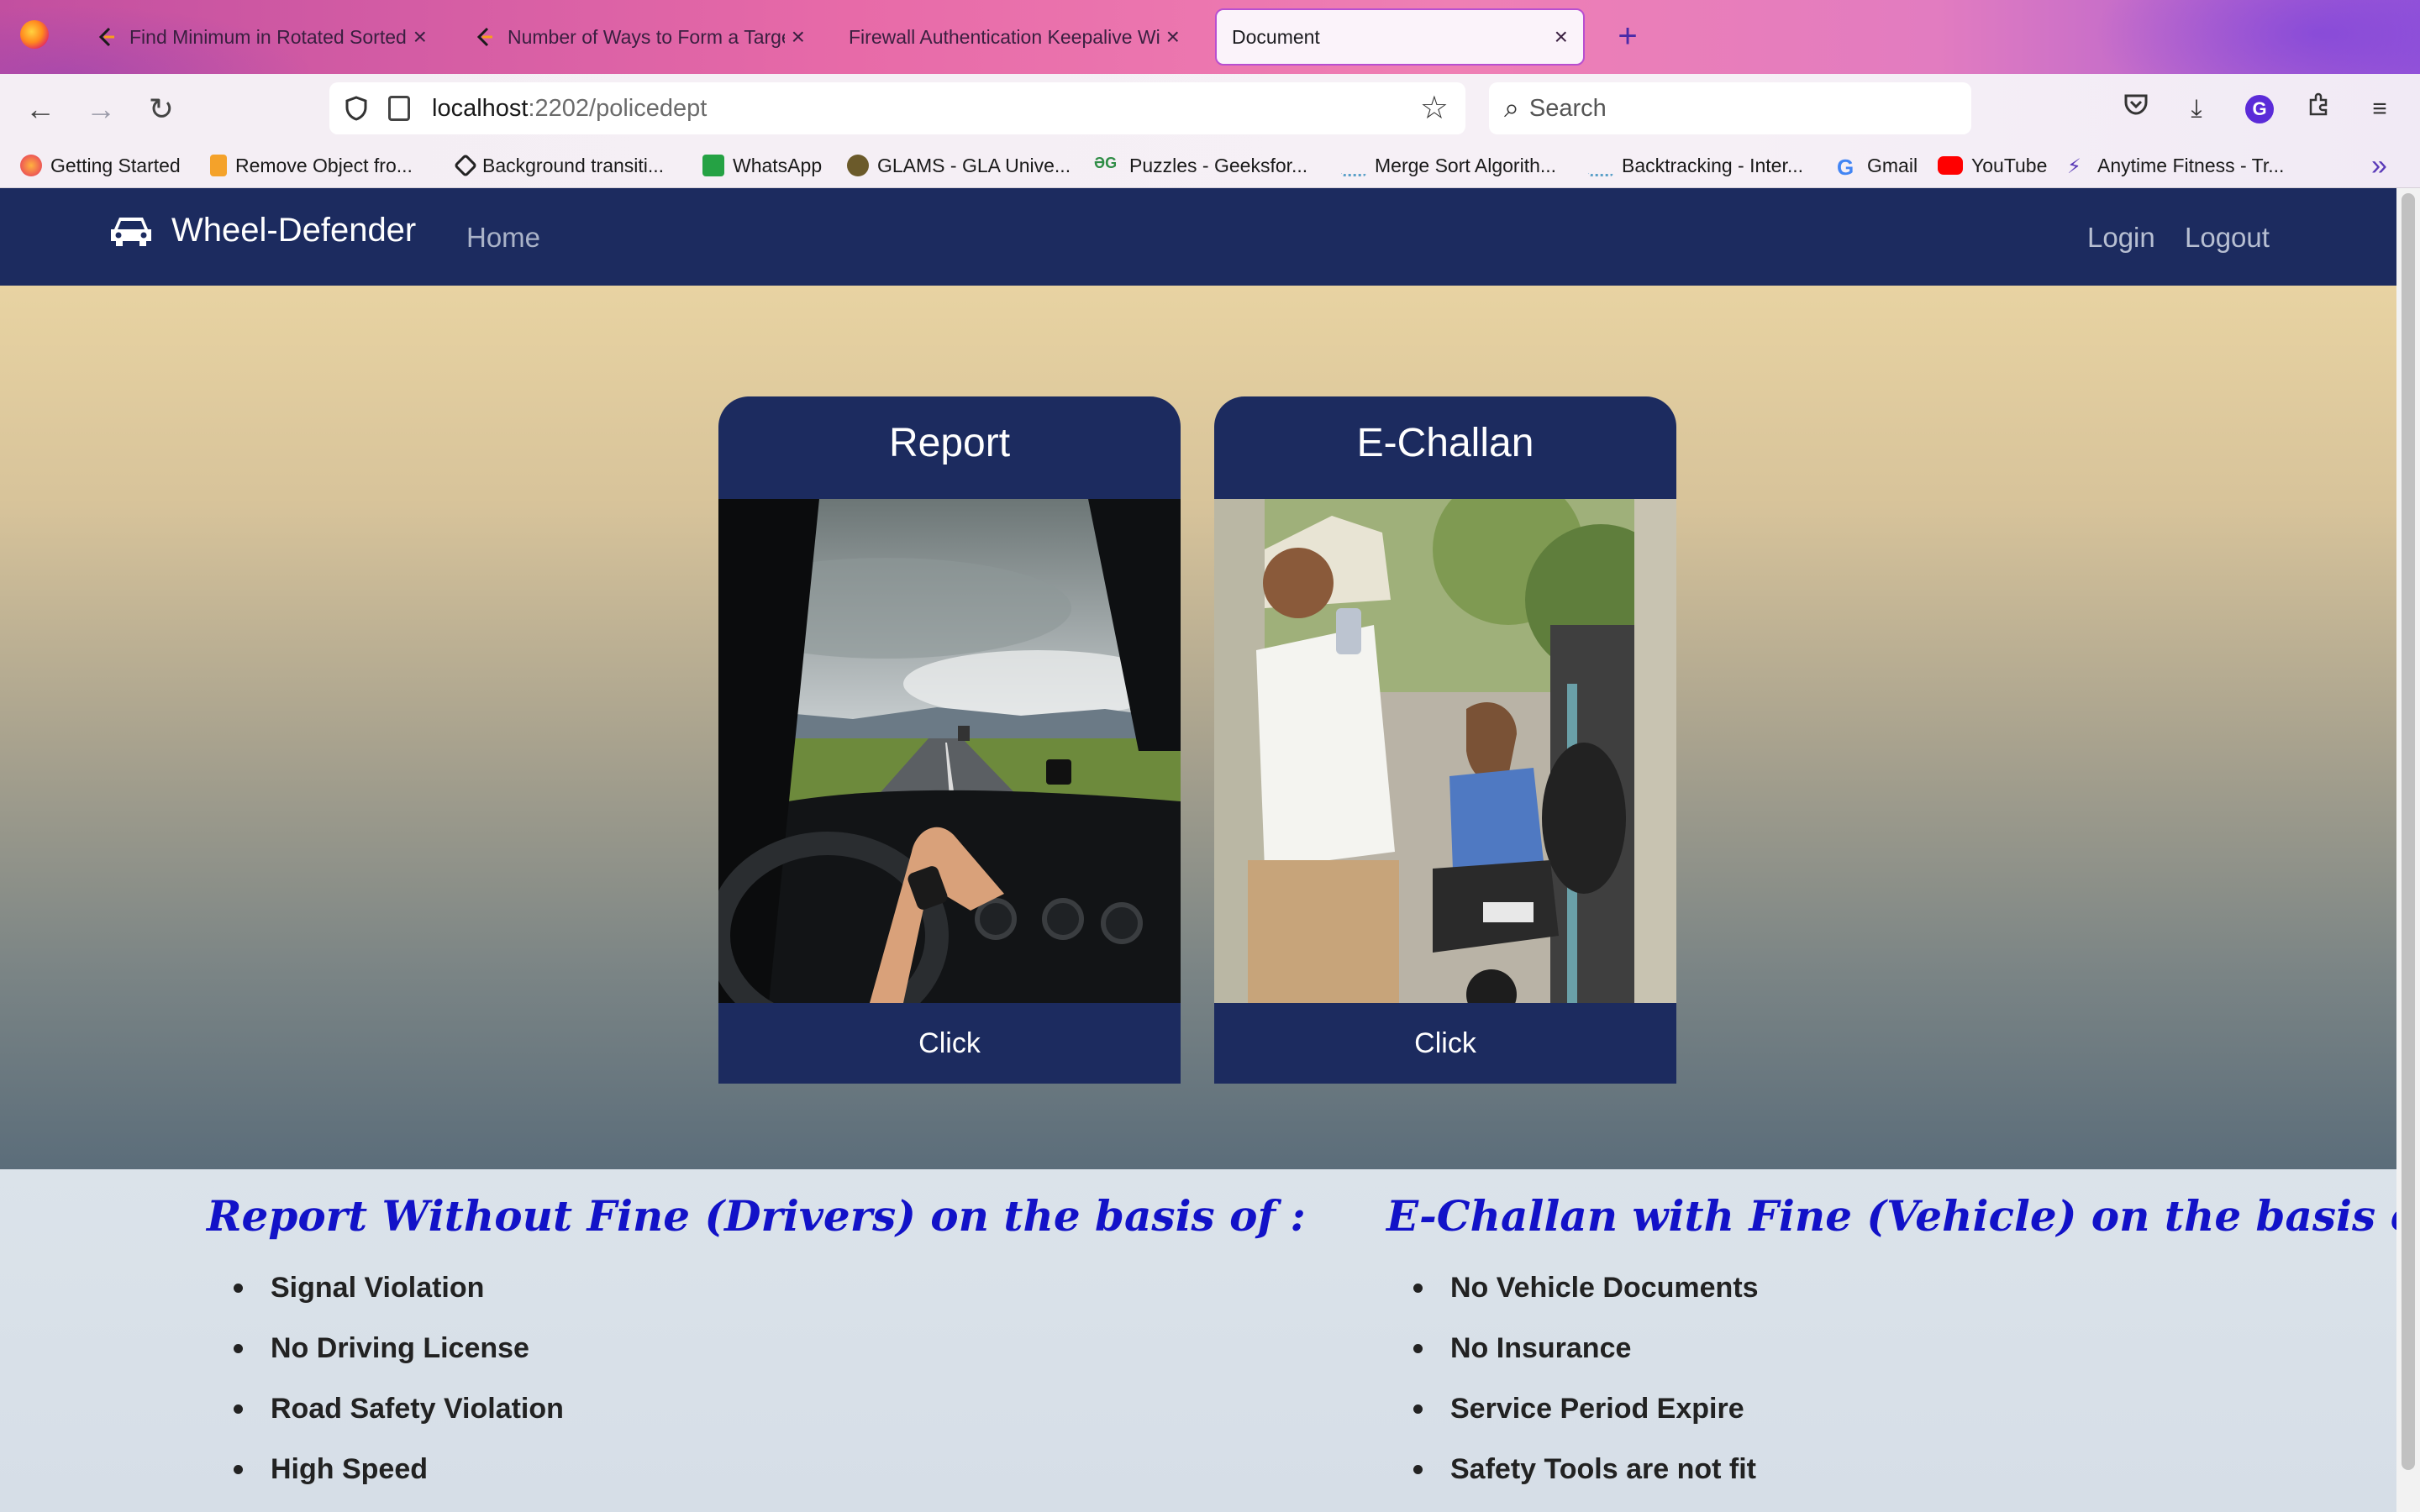  What do you see at coordinates (2074, 166) in the screenshot?
I see `anytime-fitness-icon: ⚡` at bounding box center [2074, 166].